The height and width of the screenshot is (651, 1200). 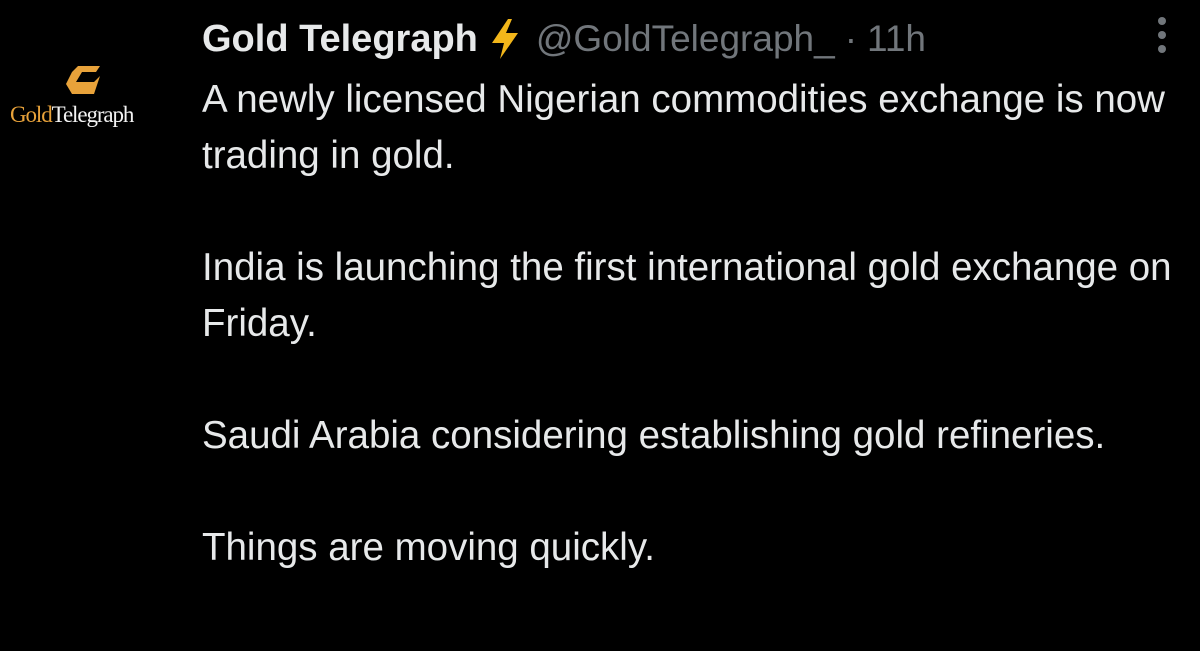 I want to click on tweet-header: Gold Telegraph @GoldTelegraph_ · 11h, so click(x=564, y=39).